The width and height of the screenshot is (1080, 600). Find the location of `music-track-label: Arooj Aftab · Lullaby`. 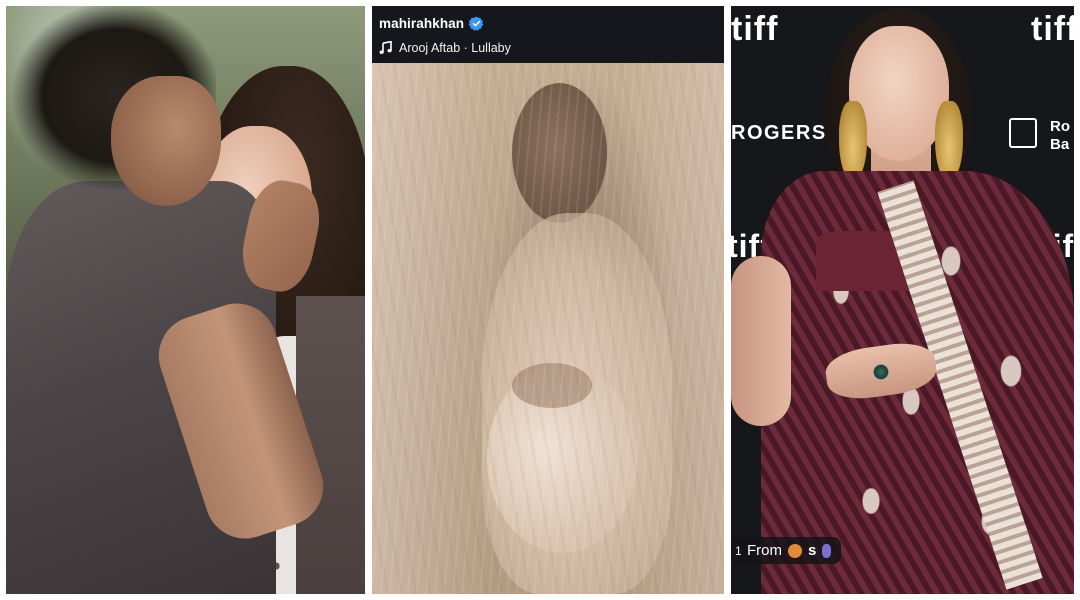

music-track-label: Arooj Aftab · Lullaby is located at coordinates (455, 48).